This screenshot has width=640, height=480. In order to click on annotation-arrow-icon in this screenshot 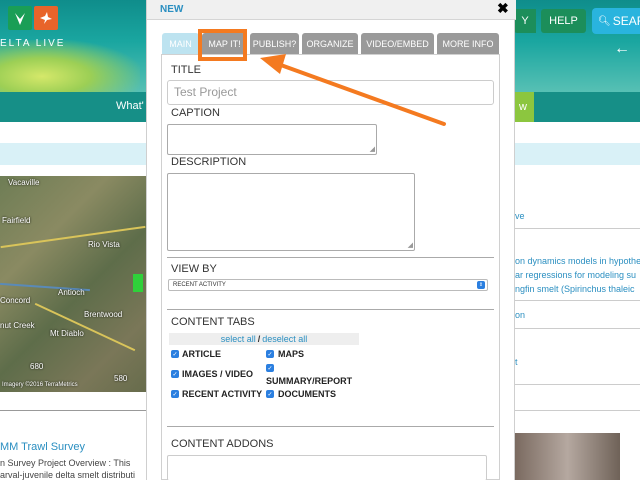, I will do `click(353, 90)`.